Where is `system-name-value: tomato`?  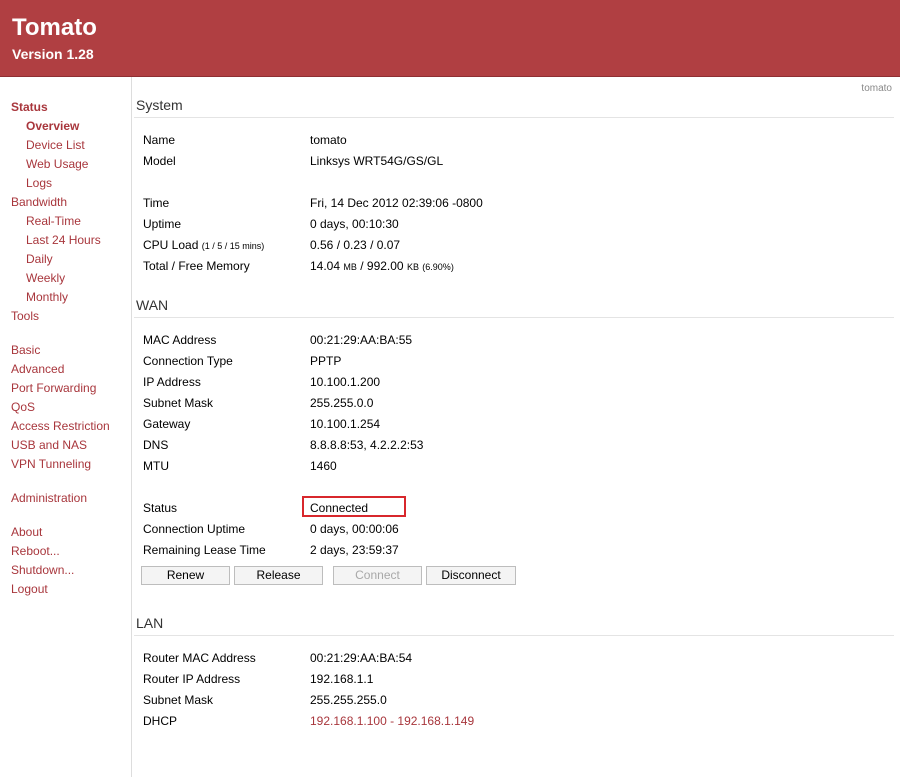 system-name-value: tomato is located at coordinates (328, 140).